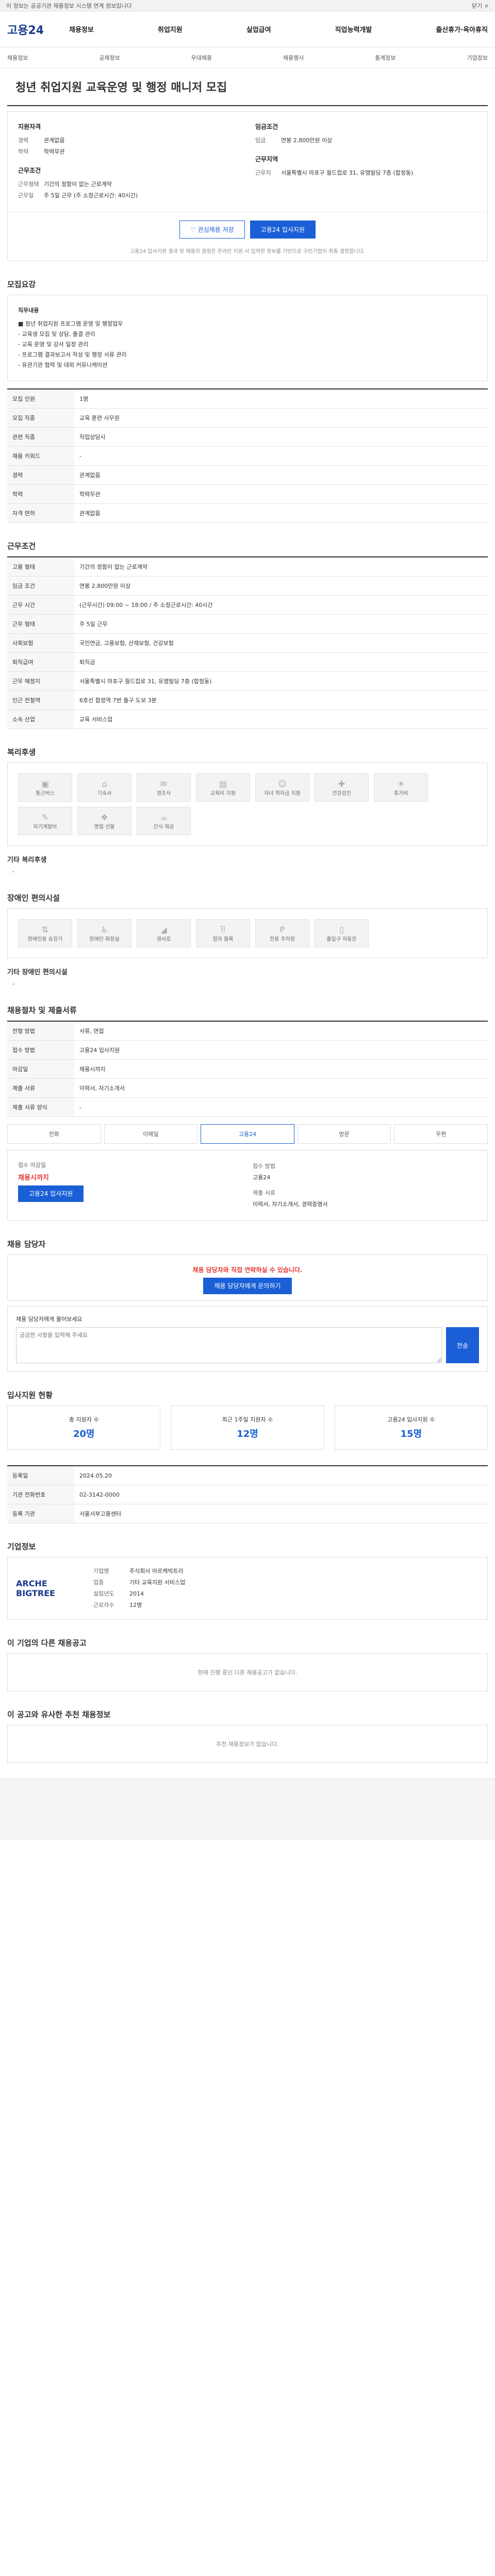 This screenshot has width=495, height=2576. What do you see at coordinates (344, 1134) in the screenshot?
I see `tab-visit: 방문` at bounding box center [344, 1134].